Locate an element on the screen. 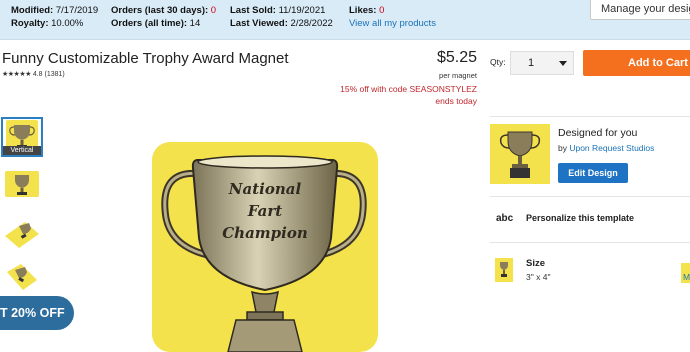 This screenshot has height=352, width=690. price-unit: per magnet is located at coordinates (458, 75).